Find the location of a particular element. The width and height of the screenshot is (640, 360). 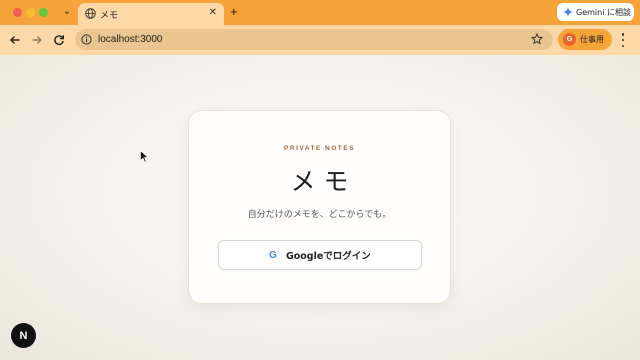

gemini-button: Gemini に相談 is located at coordinates (595, 12).